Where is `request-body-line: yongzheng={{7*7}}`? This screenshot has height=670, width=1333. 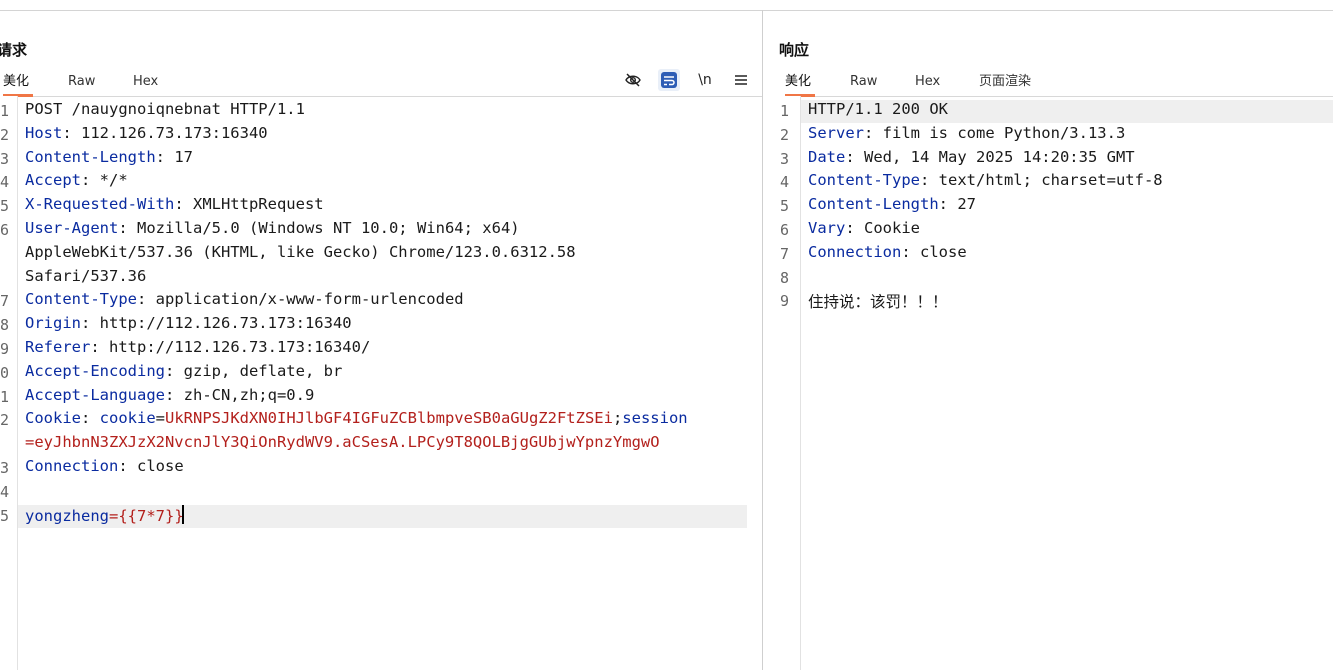
request-body-line: yongzheng={{7*7}} is located at coordinates (104, 515).